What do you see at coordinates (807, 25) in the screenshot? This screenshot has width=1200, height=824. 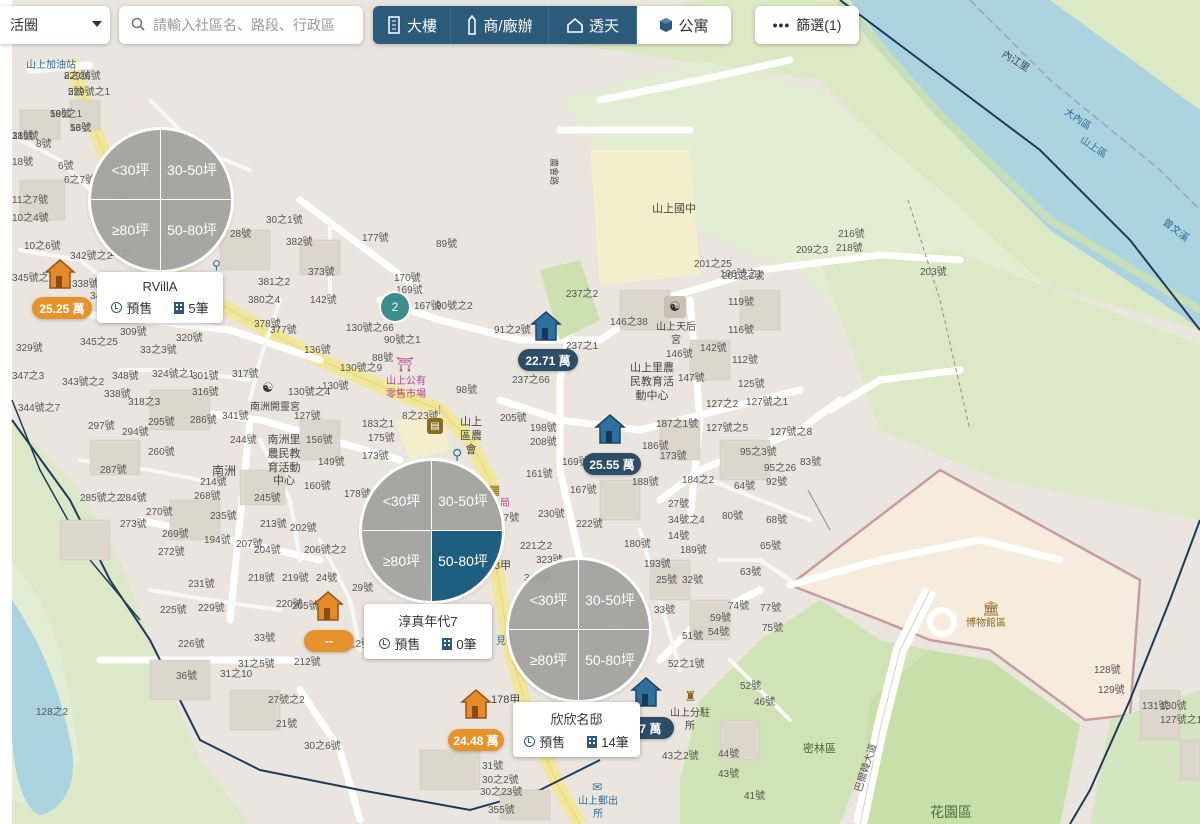 I see `filter-button: ••• 篩選(1)` at bounding box center [807, 25].